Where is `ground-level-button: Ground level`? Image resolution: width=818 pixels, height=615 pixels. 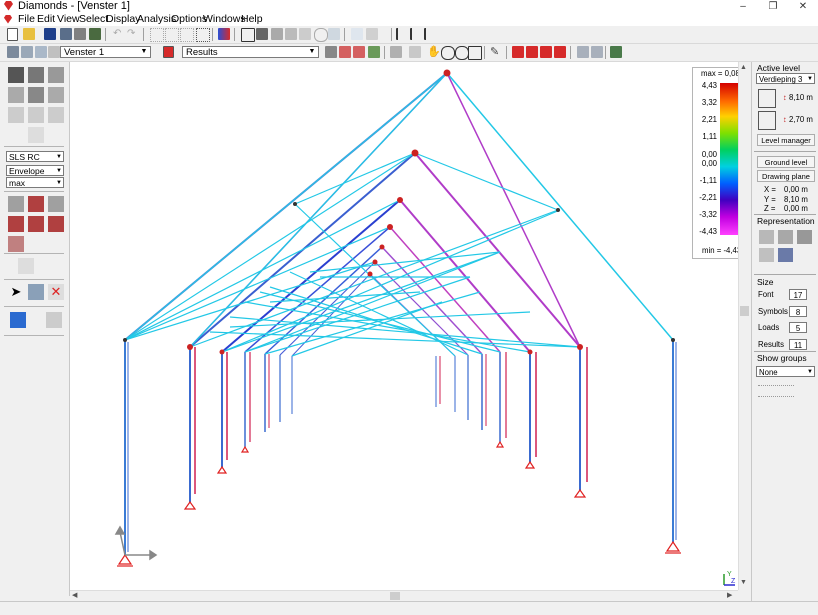
ground-level-button: Ground level is located at coordinates (786, 162).